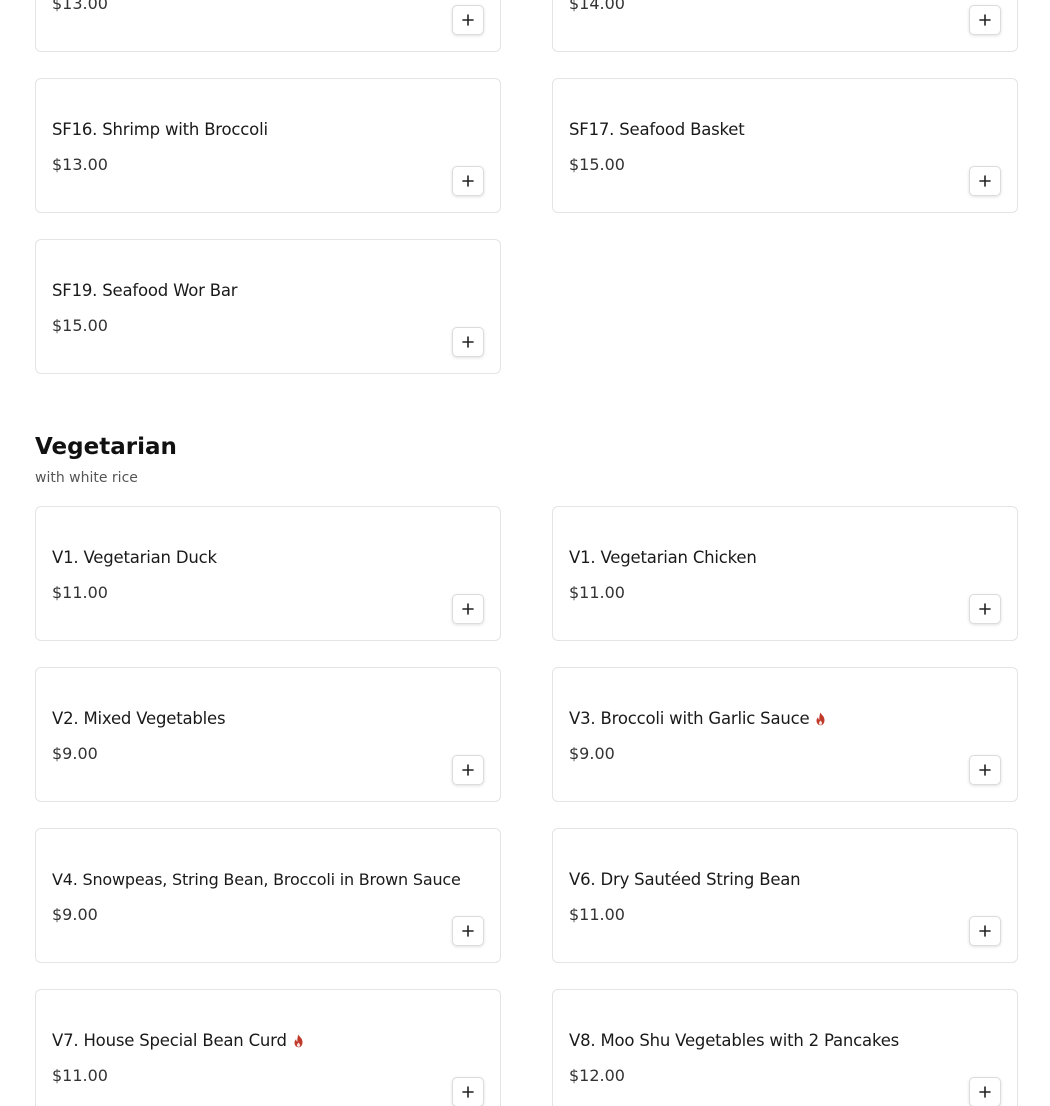 Image resolution: width=1050 pixels, height=1106 pixels. Describe the element at coordinates (663, 557) in the screenshot. I see `item-name: V1. Vegetarian Chicken` at that location.